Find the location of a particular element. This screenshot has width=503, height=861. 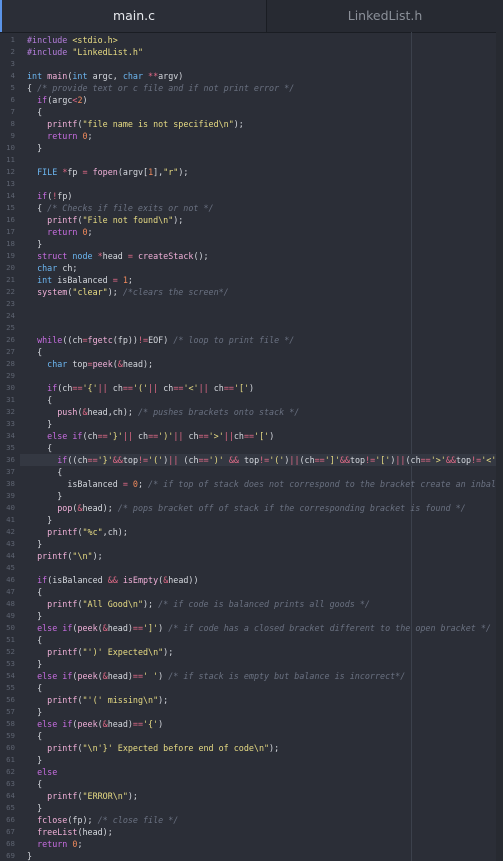

code-token: "r" is located at coordinates (171, 172).